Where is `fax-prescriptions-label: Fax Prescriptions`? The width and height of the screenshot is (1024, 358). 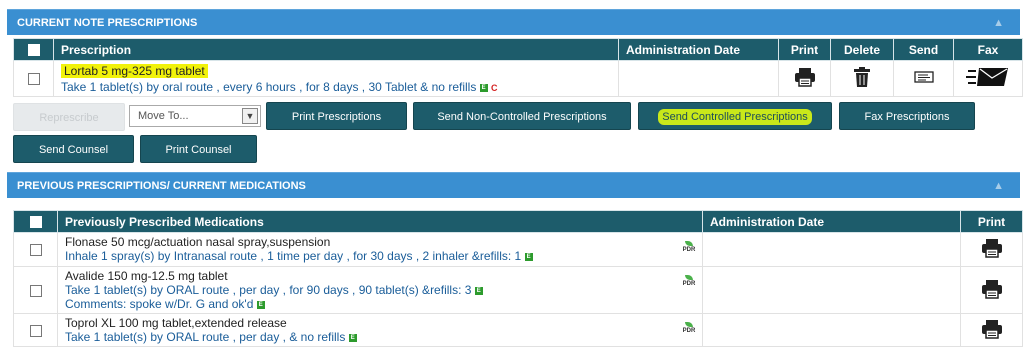
fax-prescriptions-label: Fax Prescriptions is located at coordinates (907, 117).